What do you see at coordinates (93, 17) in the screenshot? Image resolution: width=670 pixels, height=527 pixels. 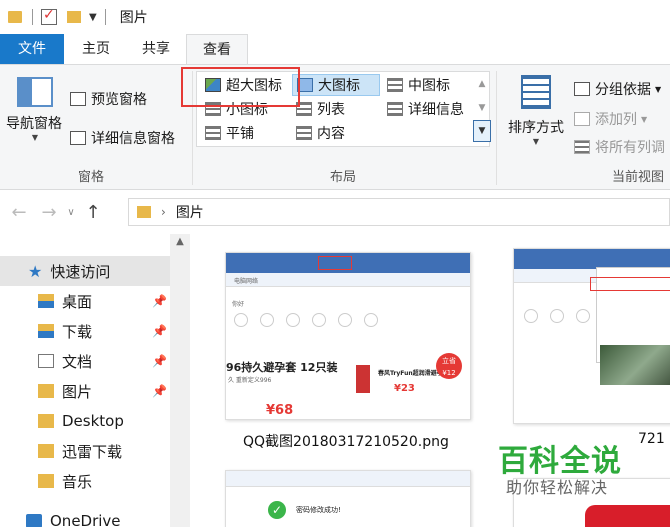 I see `quick-access-dropdown-icon: ▼` at bounding box center [93, 17].